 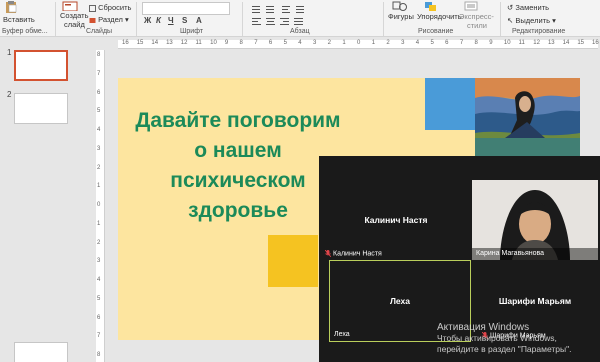 What do you see at coordinates (510, 253) in the screenshot?
I see `participant-small-name: Карина Магавьянова` at bounding box center [510, 253].